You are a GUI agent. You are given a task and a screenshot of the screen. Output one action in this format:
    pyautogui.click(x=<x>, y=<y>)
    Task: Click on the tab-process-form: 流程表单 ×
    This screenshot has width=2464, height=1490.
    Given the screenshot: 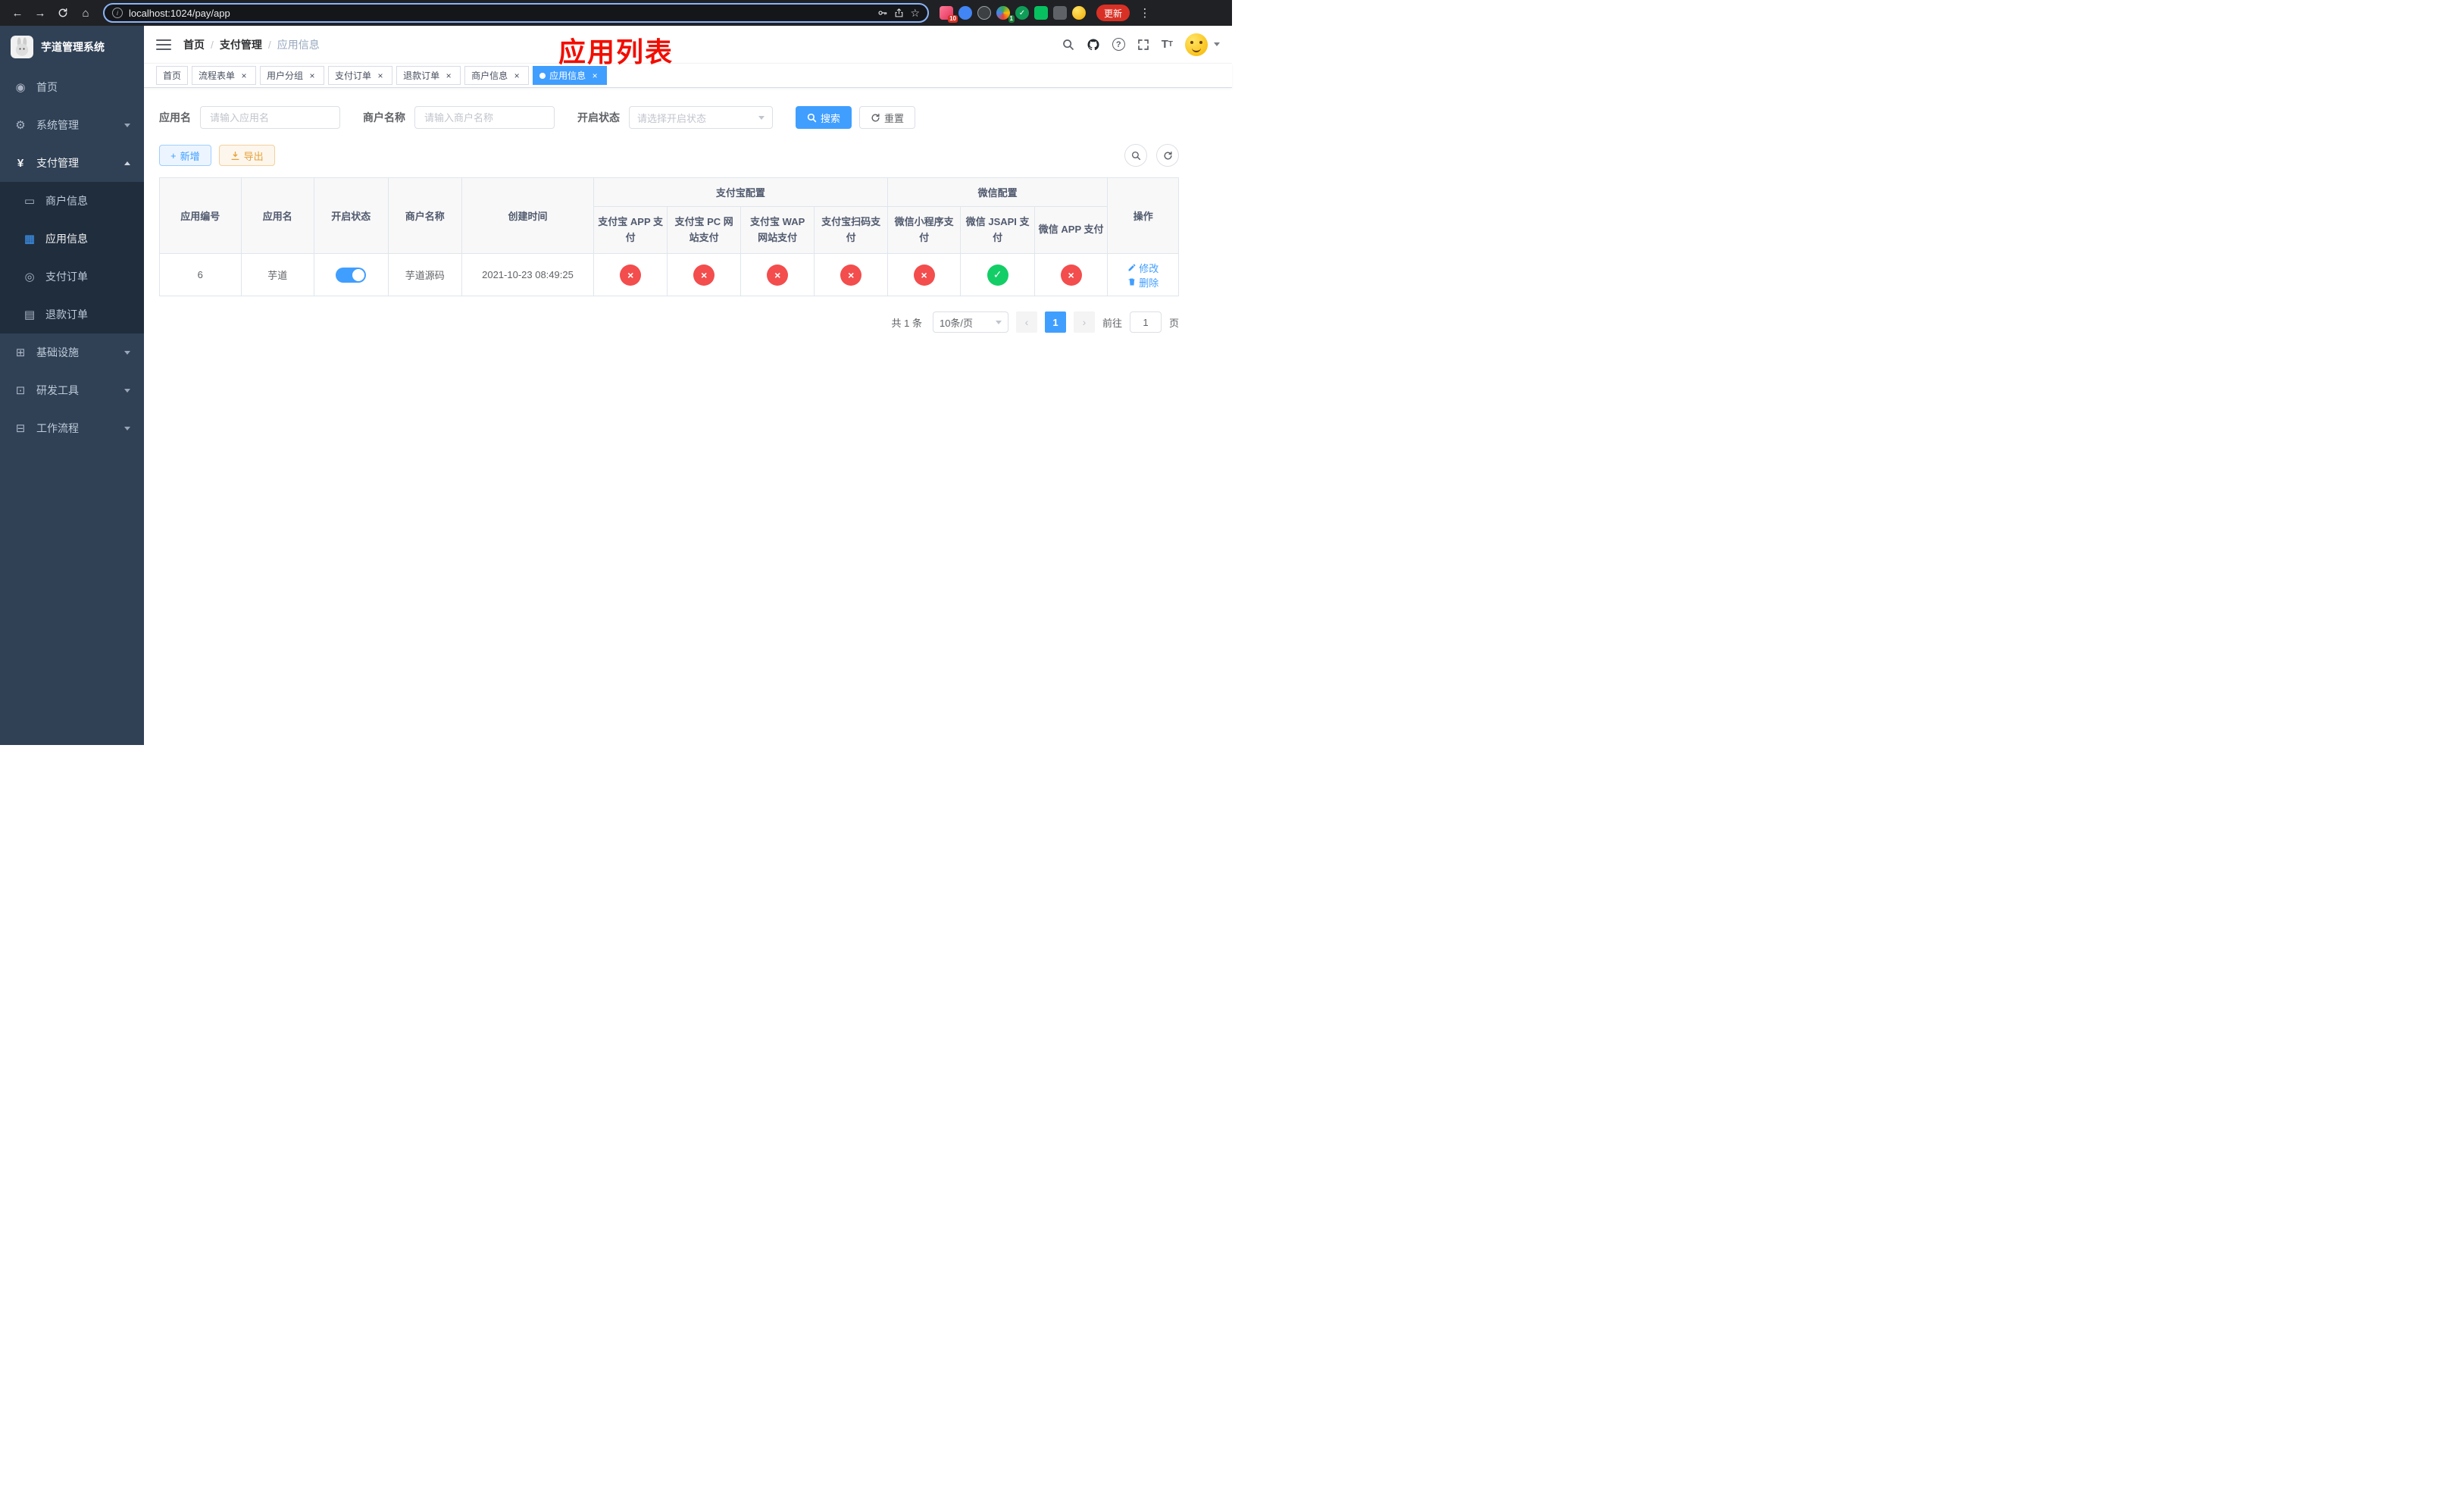 What is the action you would take?
    pyautogui.click(x=224, y=75)
    